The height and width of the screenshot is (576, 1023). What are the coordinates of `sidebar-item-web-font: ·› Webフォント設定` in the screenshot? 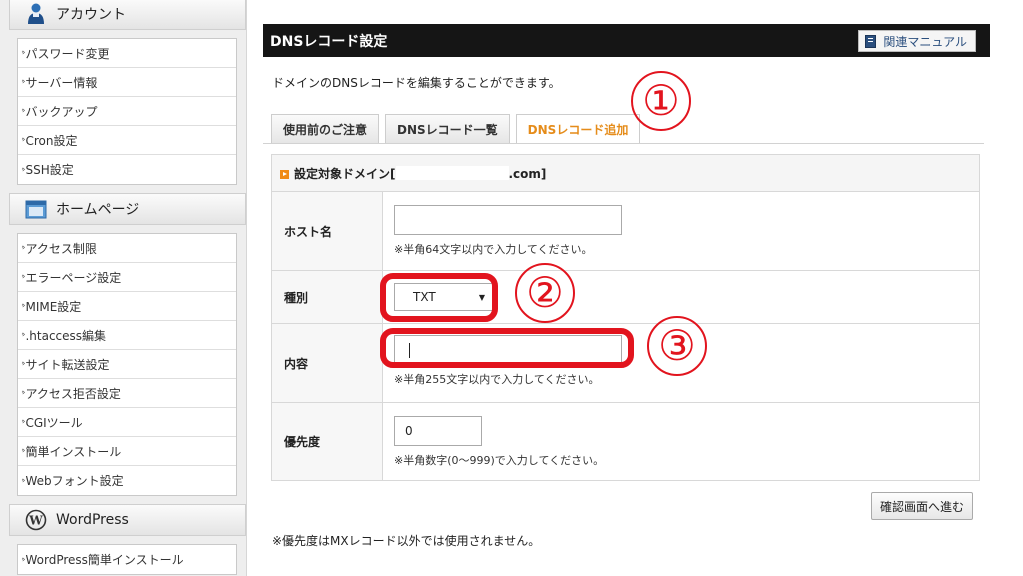 It's located at (127, 480).